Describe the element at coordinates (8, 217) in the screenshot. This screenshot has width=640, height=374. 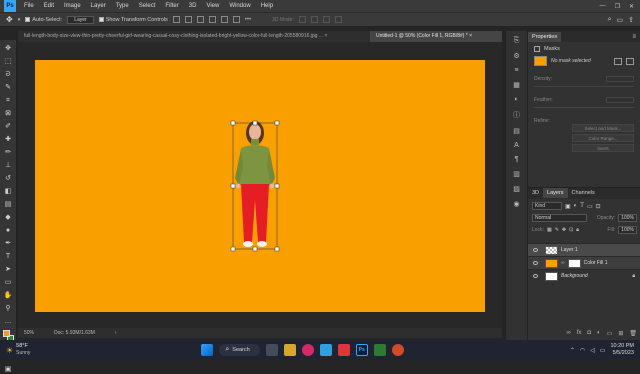
I see `blur-tool-icon: ◆` at that location.